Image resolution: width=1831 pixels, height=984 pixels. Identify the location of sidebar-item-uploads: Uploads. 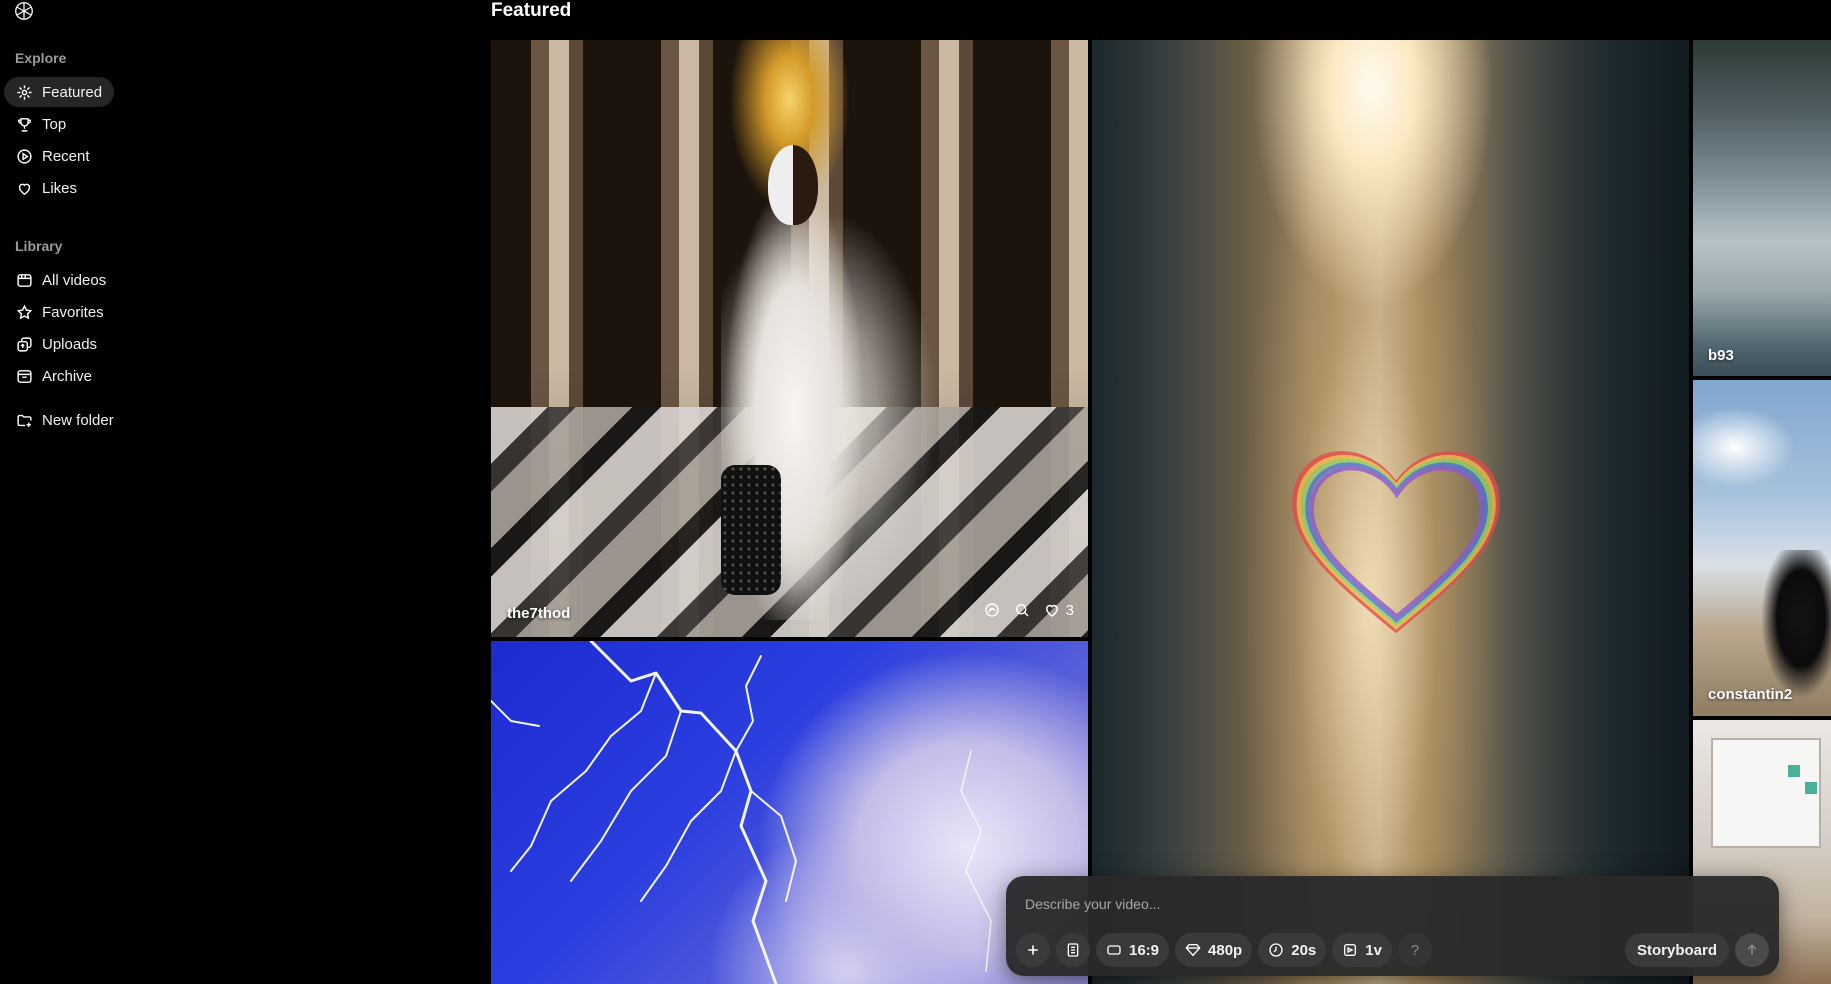
(56, 344).